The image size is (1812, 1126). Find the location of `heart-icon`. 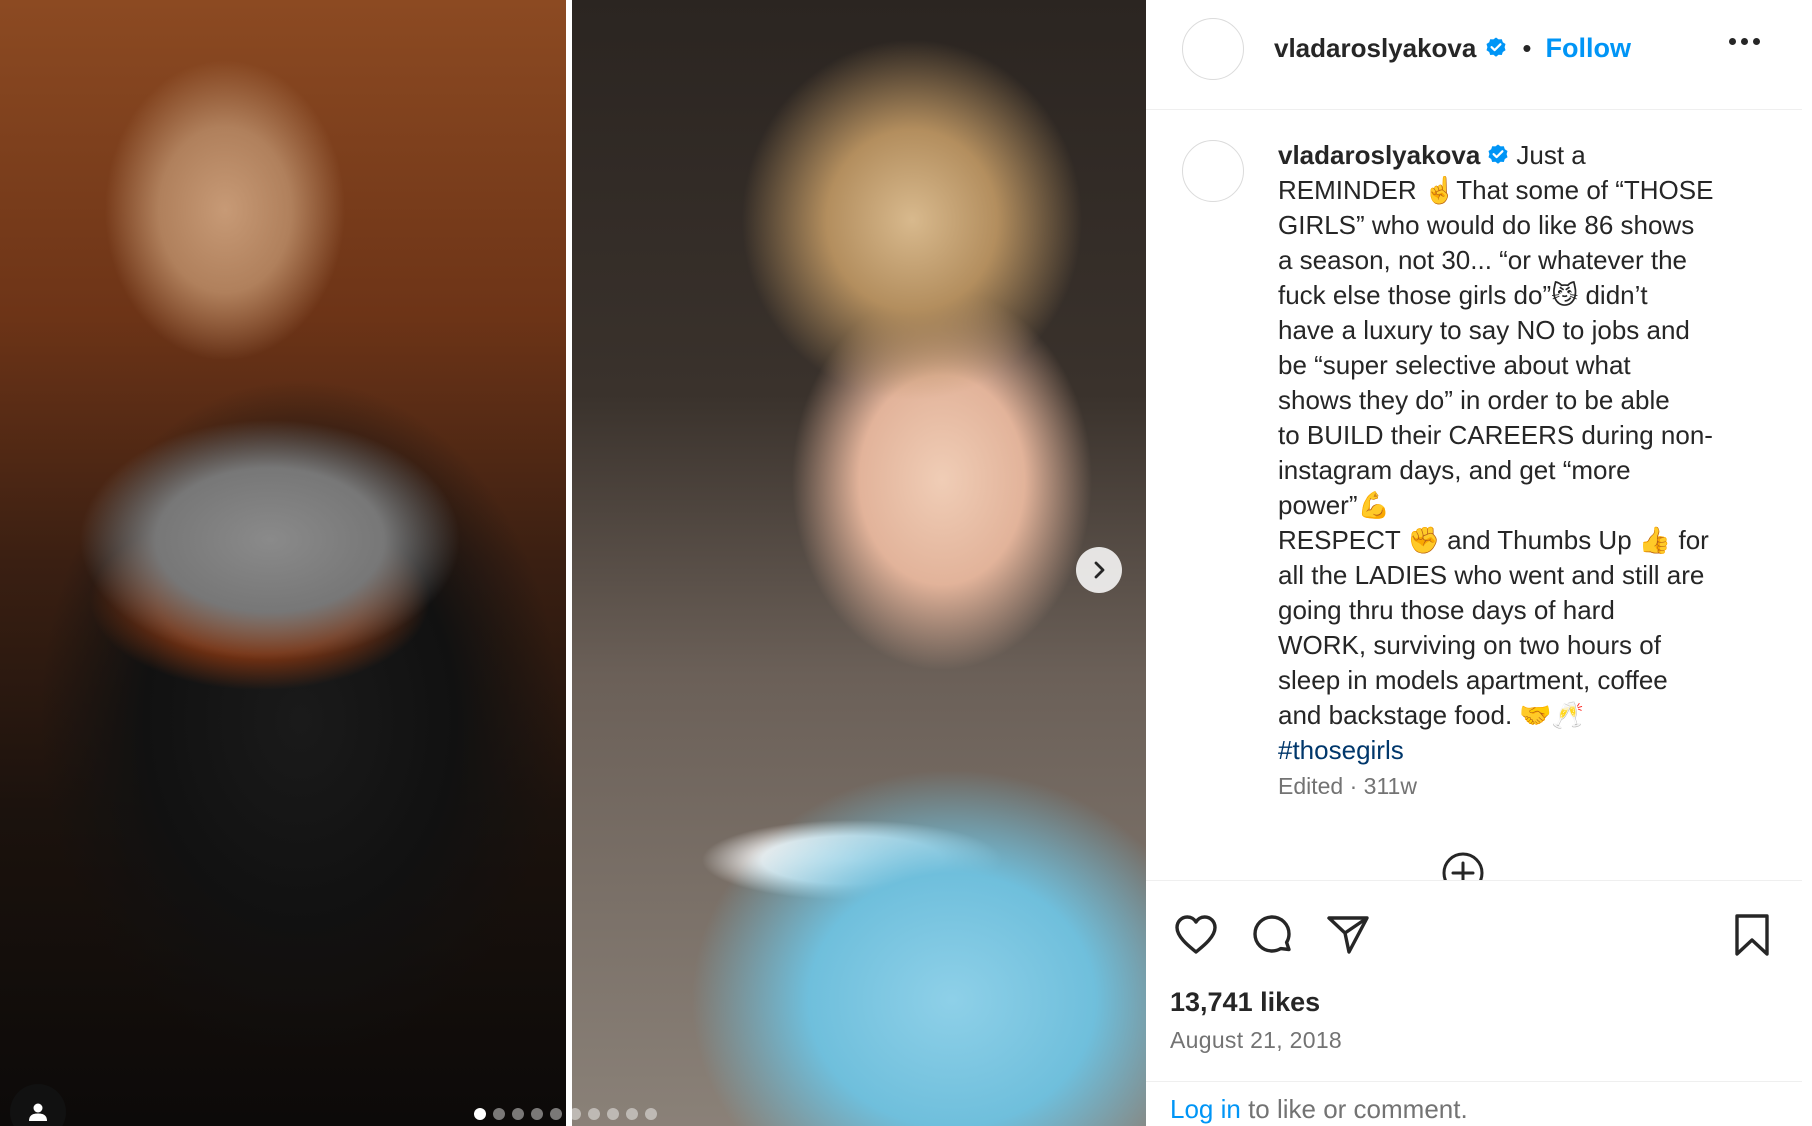

heart-icon is located at coordinates (1196, 934).